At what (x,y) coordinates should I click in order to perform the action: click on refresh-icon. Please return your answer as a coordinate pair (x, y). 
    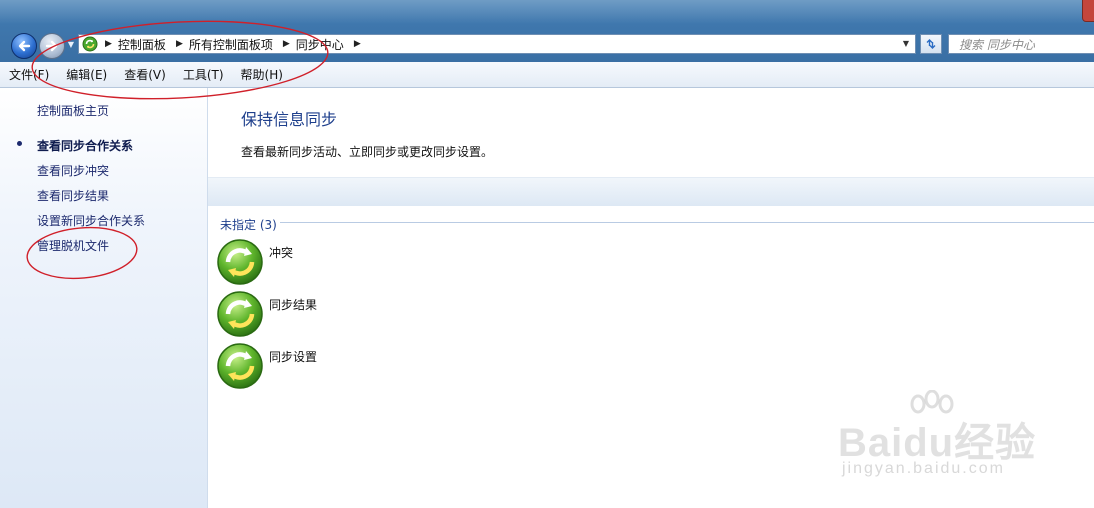
    Looking at the image, I should click on (931, 44).